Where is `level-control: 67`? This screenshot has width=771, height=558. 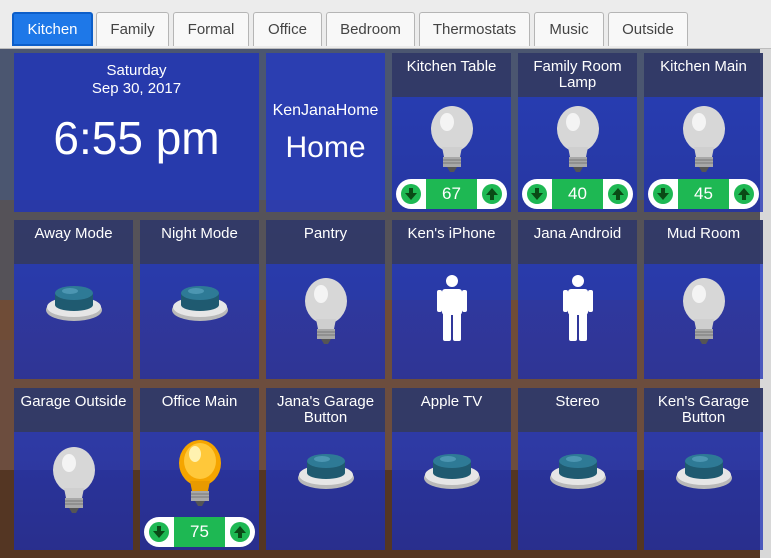
level-control: 67 is located at coordinates (451, 194).